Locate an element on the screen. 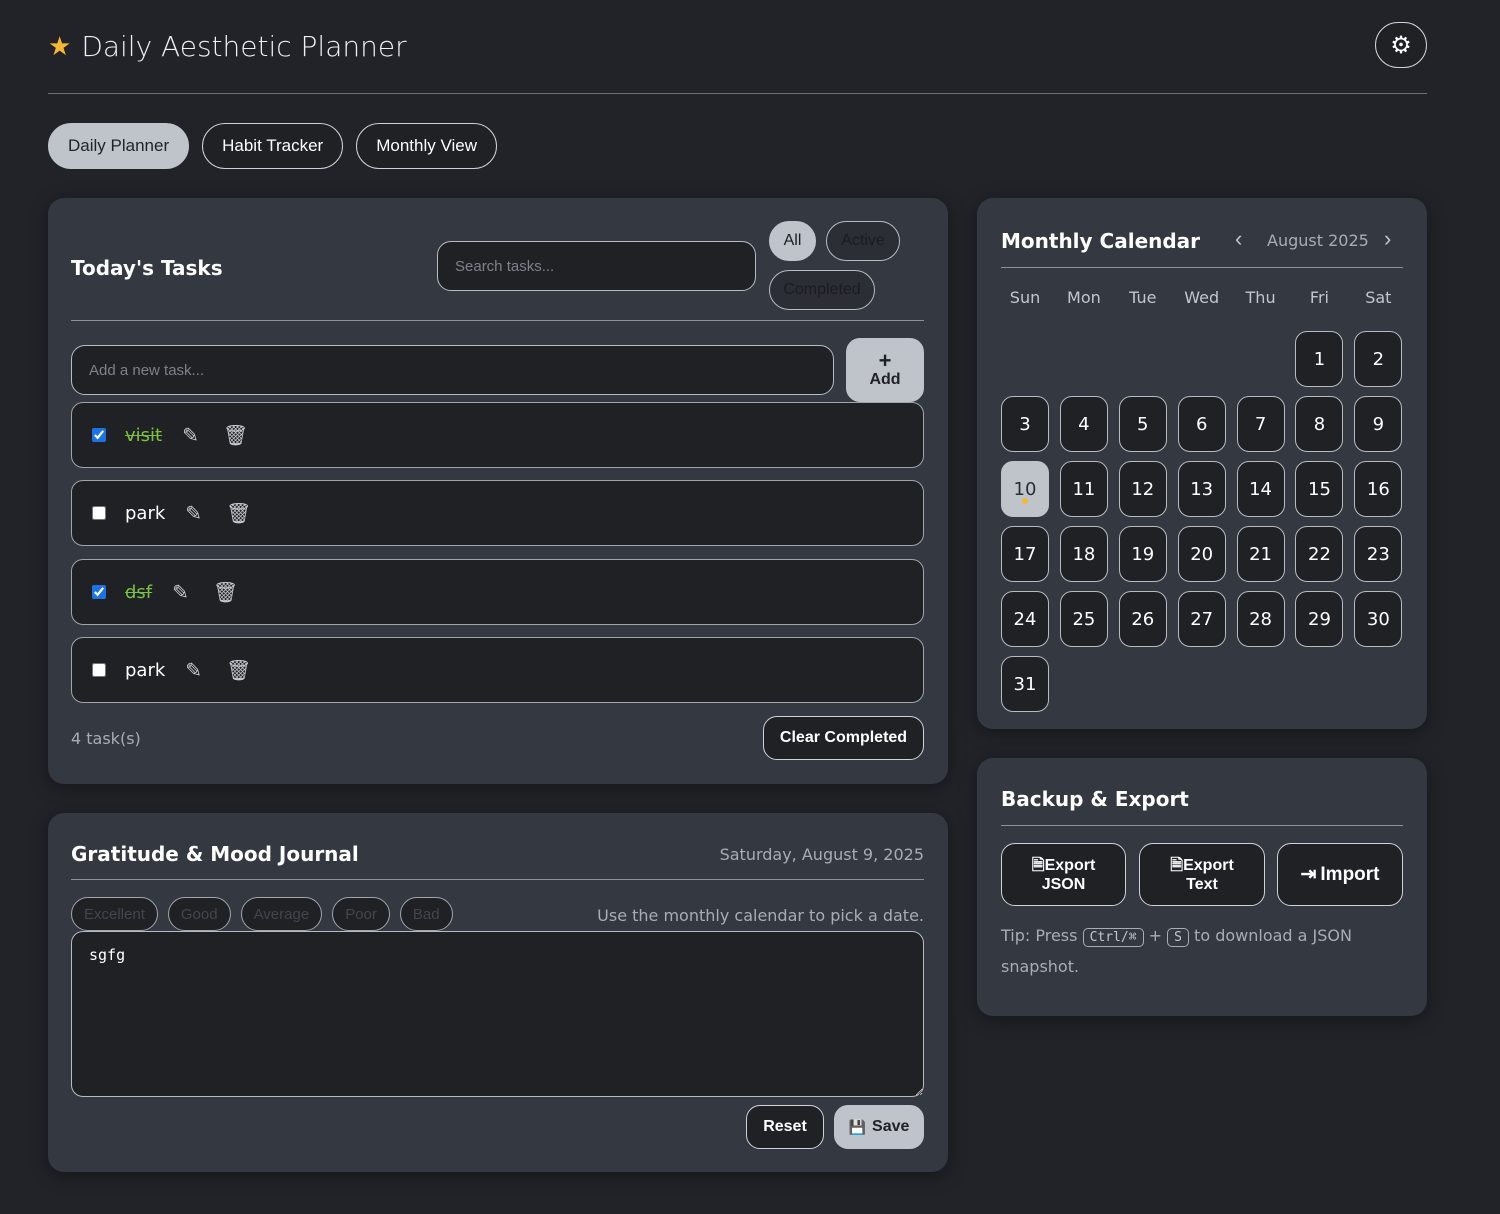 This screenshot has width=1500, height=1214. calendar-day: 7 is located at coordinates (1260, 424).